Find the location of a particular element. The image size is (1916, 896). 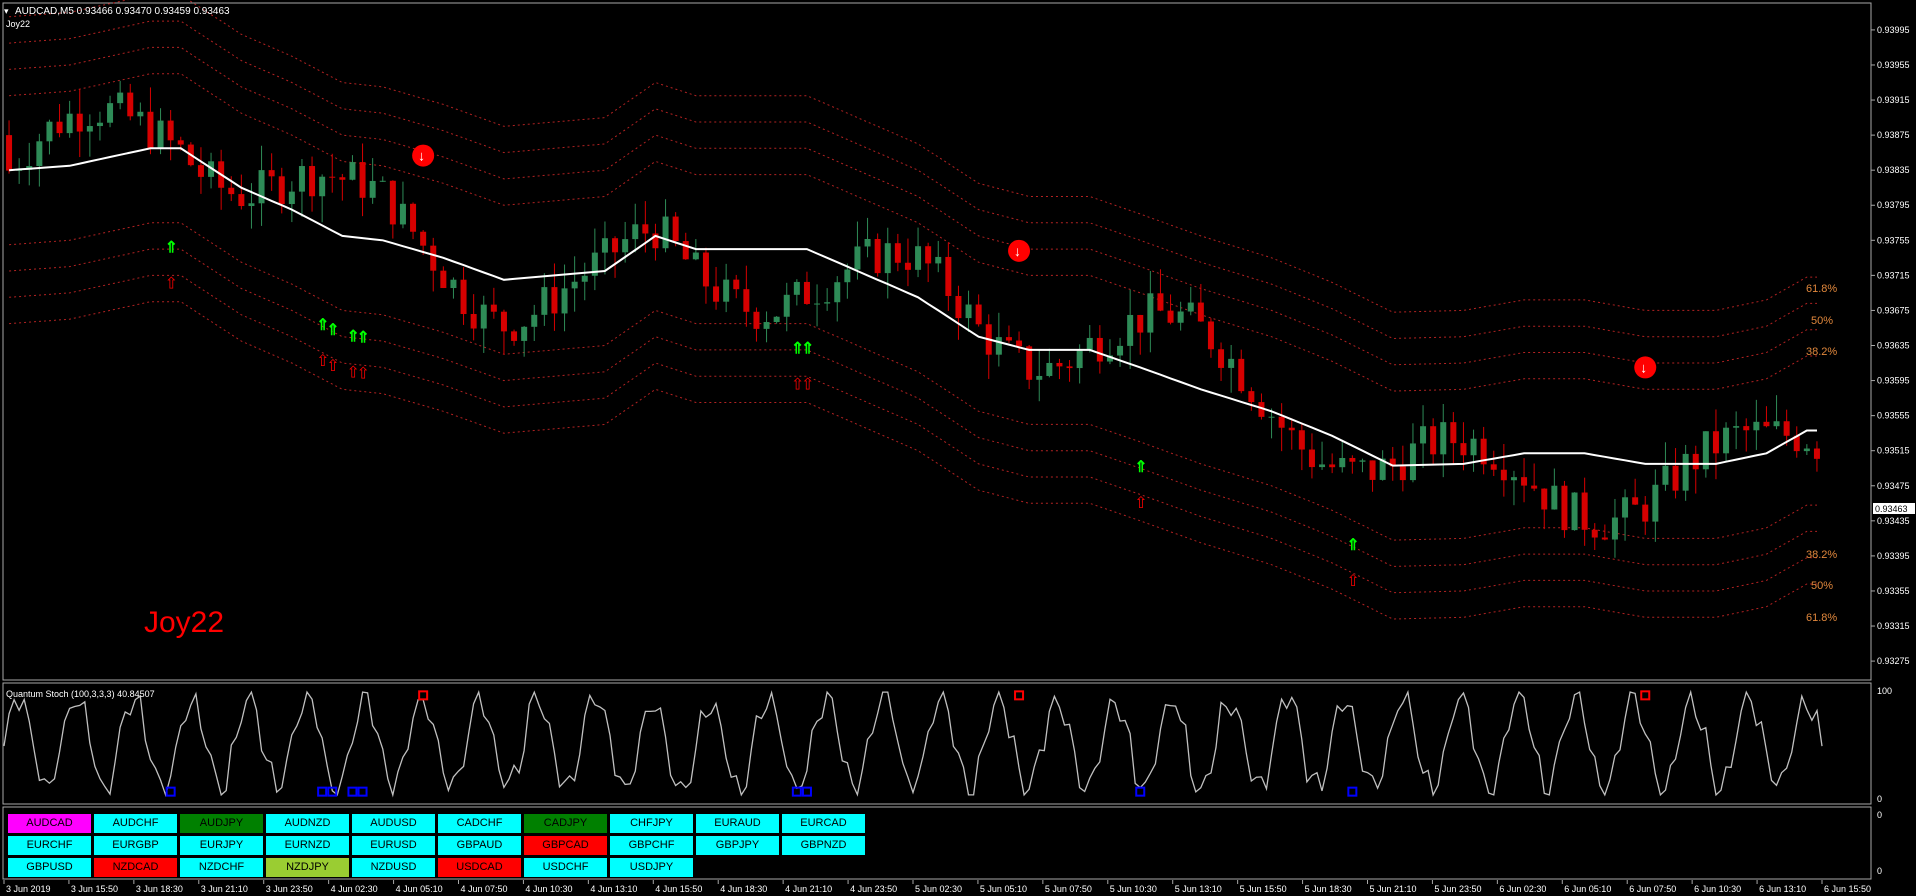

currency-button-gbpcad: GBPCAD is located at coordinates (565, 845).